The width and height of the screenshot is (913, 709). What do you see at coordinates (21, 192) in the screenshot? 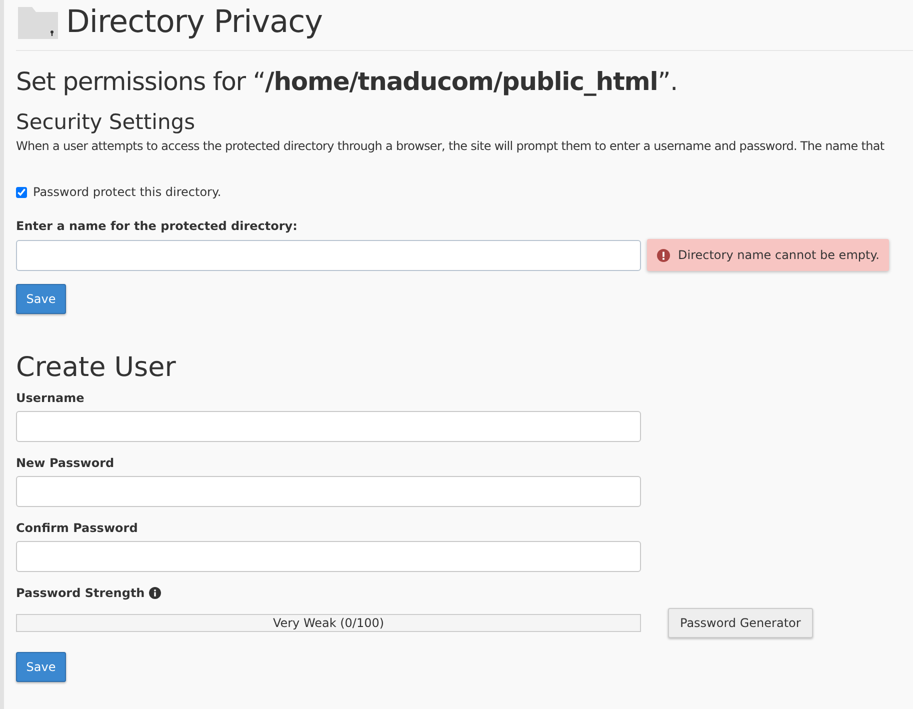
I see `protect-checkbox` at bounding box center [21, 192].